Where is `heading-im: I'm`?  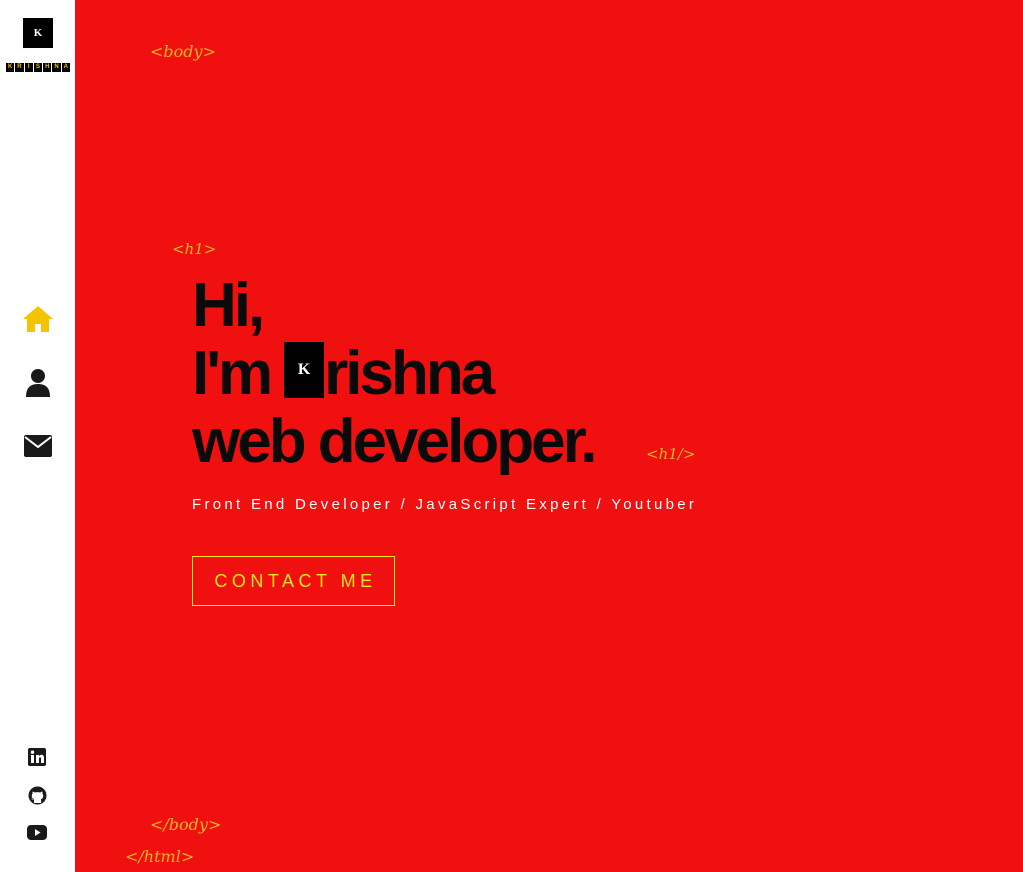 heading-im: I'm is located at coordinates (232, 373).